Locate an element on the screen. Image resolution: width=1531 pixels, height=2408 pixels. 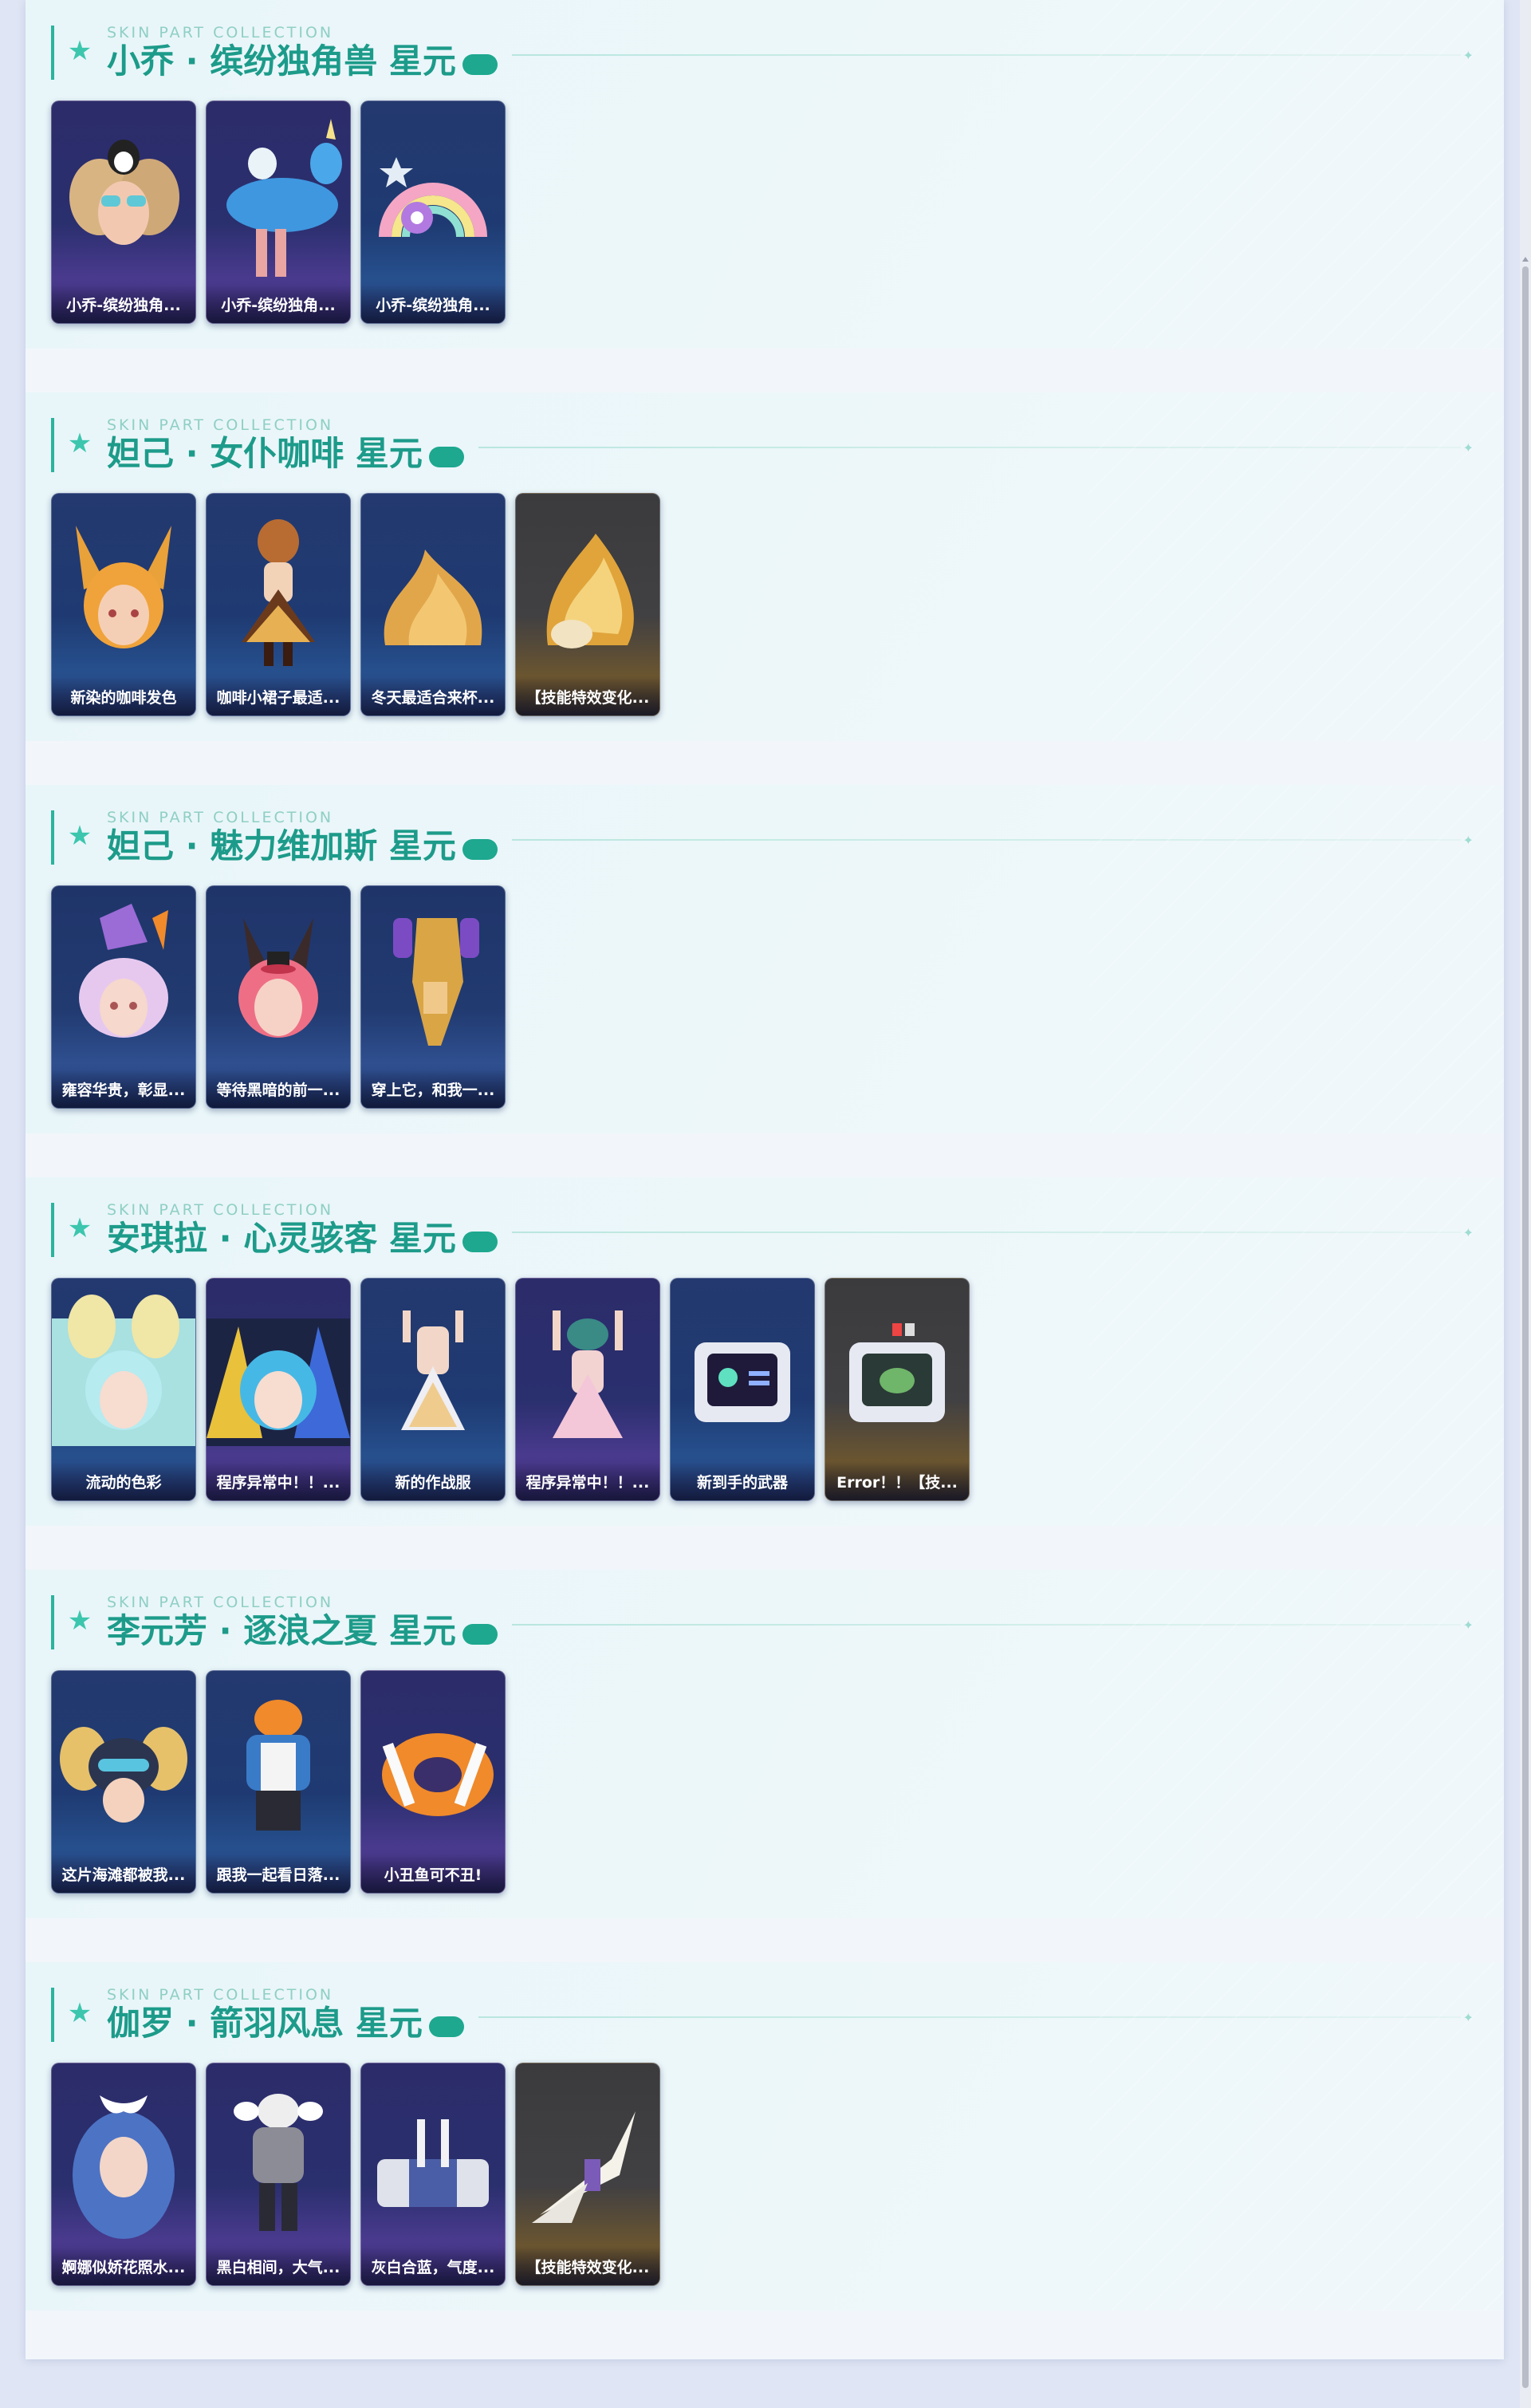
section-title: 小乔 · 缤纷独角兽 星元 is located at coordinates (281, 61).